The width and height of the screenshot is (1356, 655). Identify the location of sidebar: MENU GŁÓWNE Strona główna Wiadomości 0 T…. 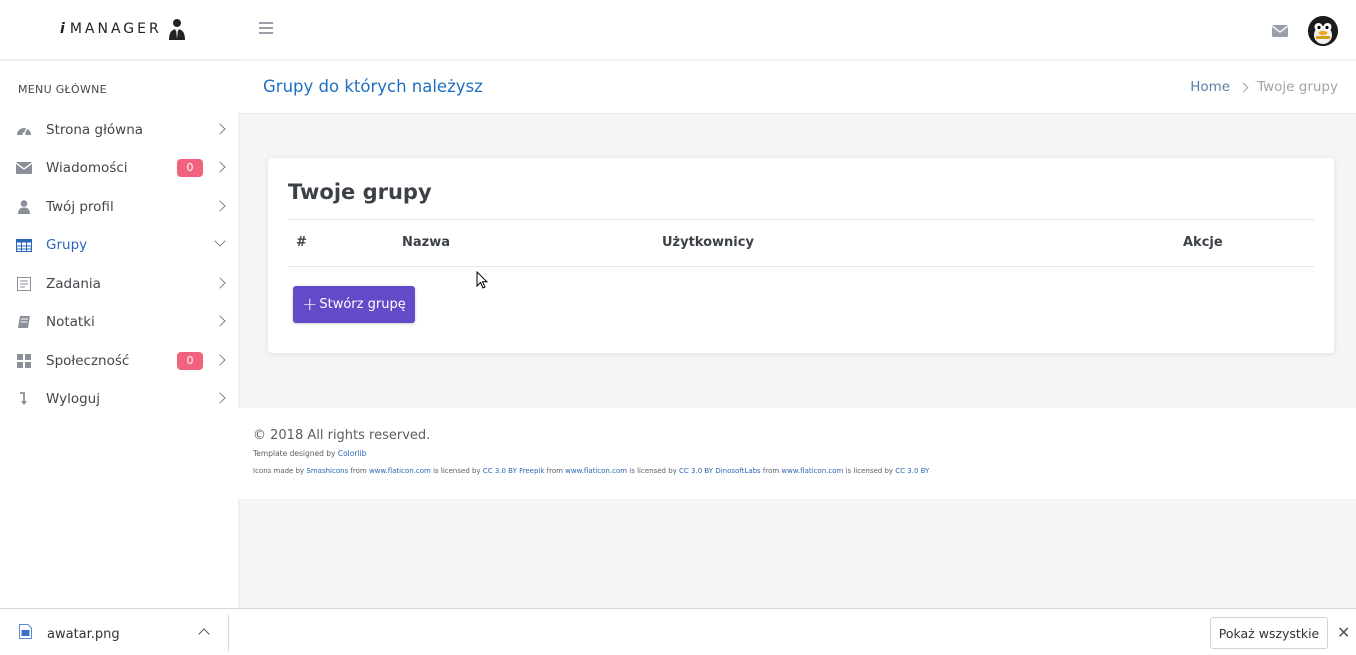
(119, 334).